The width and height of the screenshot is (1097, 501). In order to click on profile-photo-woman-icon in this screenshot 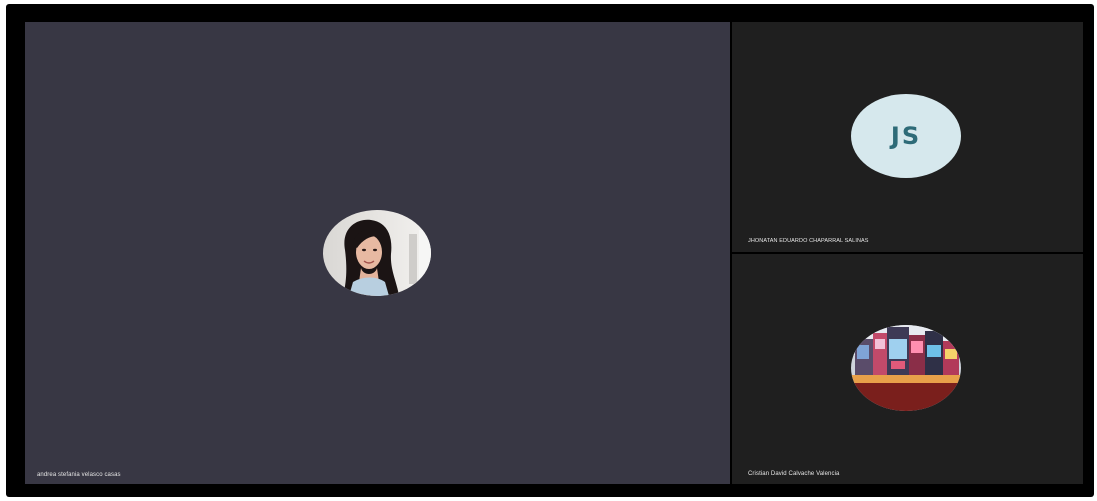, I will do `click(377, 253)`.